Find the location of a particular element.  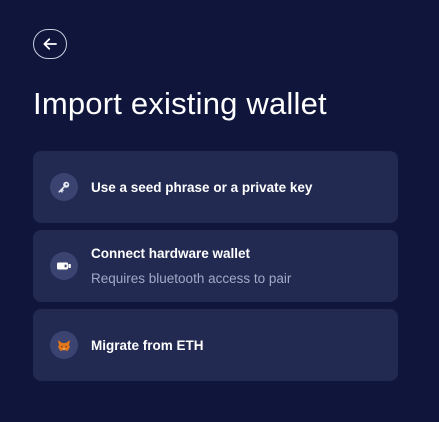

key-icon is located at coordinates (64, 187).